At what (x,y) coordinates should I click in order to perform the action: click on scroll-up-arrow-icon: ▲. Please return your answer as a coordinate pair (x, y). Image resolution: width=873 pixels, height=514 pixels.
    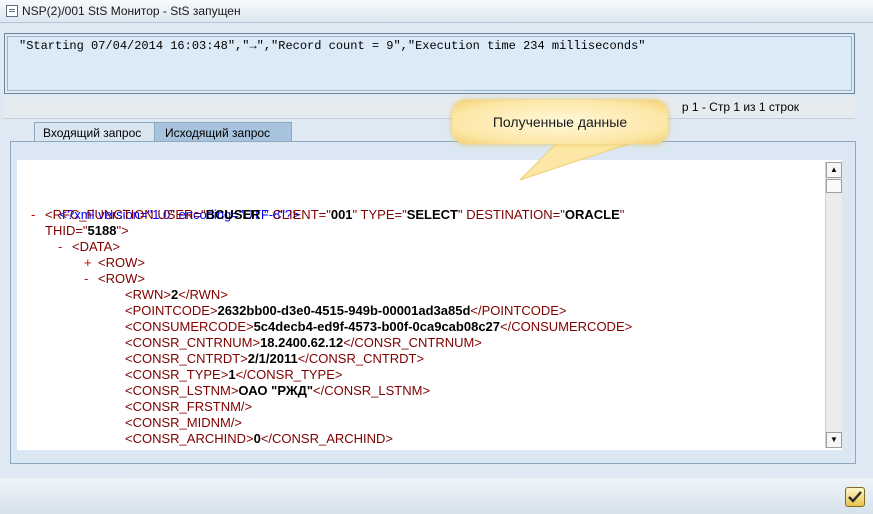
    Looking at the image, I should click on (834, 170).